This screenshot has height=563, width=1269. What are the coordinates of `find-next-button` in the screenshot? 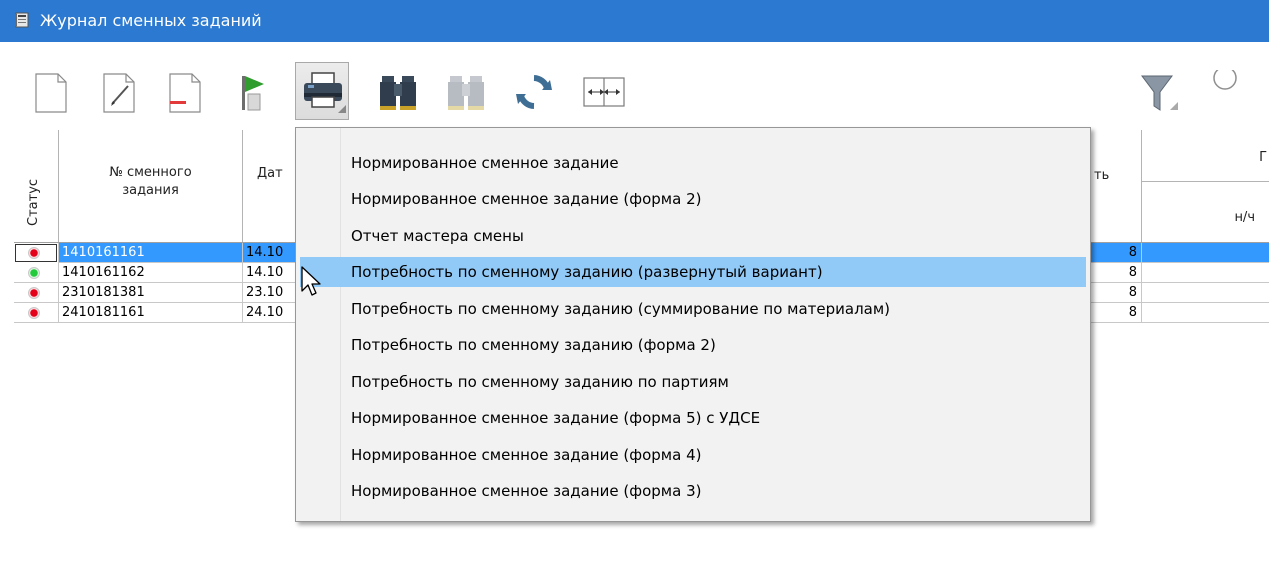 It's located at (466, 92).